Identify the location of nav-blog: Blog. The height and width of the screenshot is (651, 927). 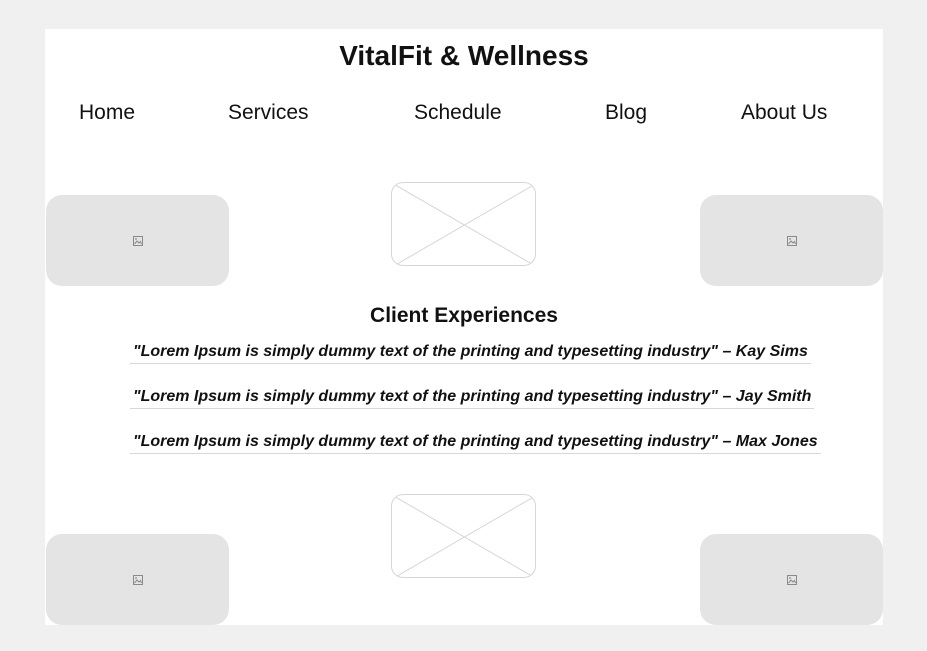
(626, 113).